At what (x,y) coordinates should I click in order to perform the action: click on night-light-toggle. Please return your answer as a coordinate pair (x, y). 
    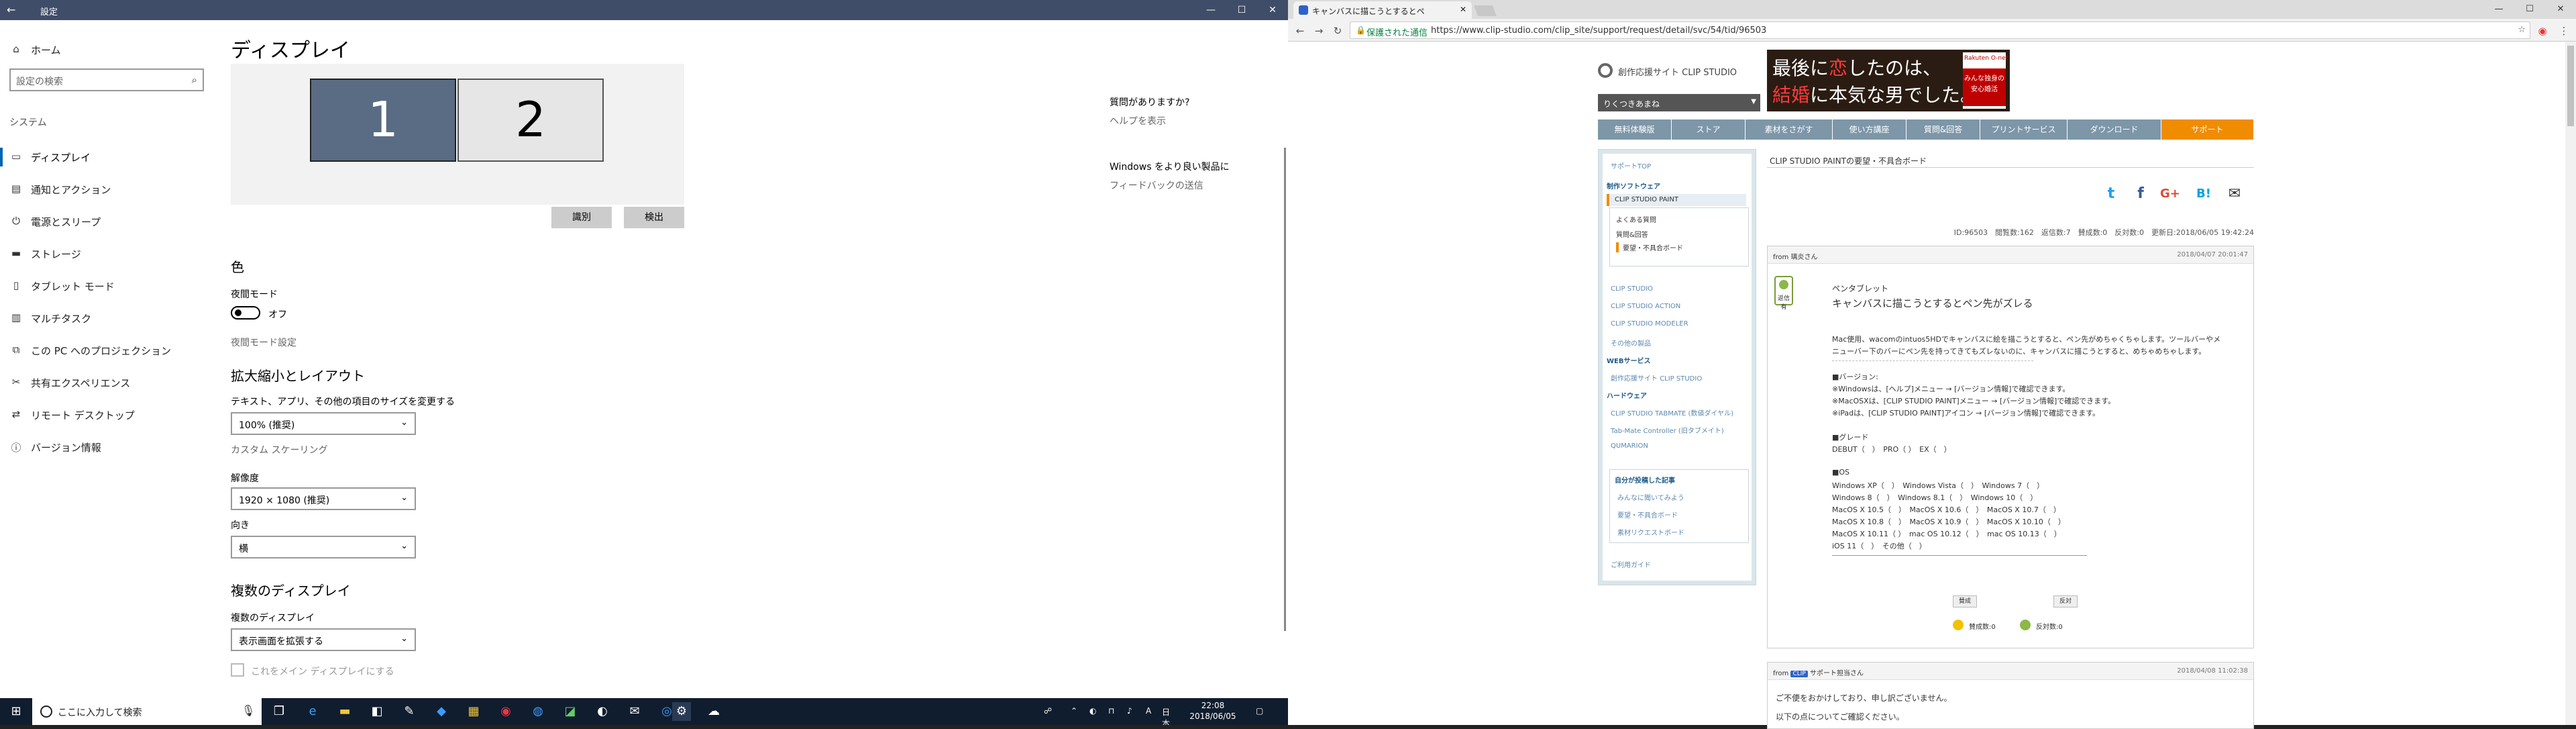
    Looking at the image, I should click on (245, 313).